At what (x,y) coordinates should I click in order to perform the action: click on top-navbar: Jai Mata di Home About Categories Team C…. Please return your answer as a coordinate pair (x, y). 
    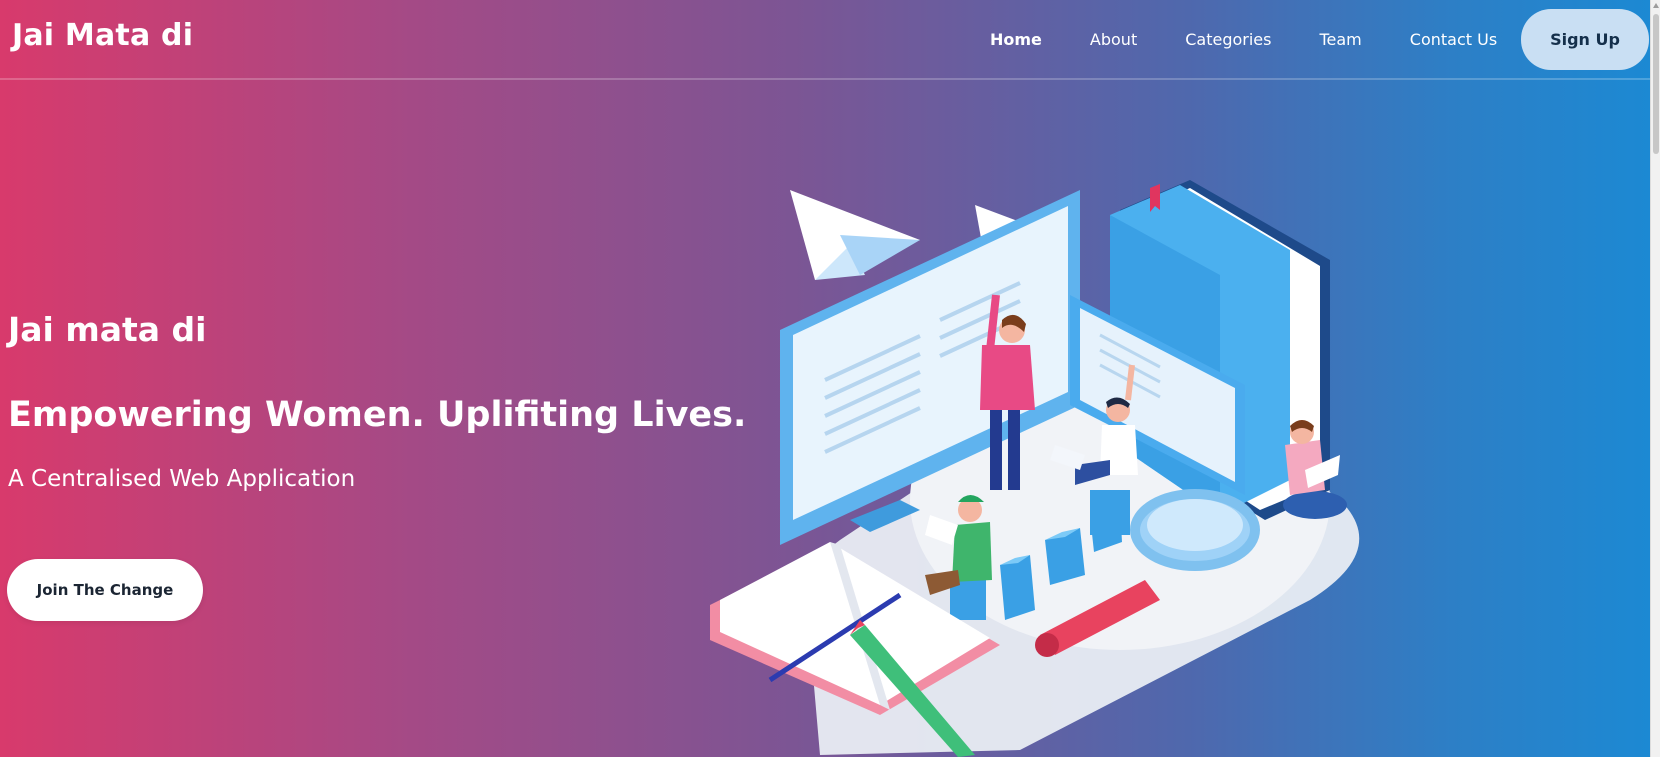
    Looking at the image, I should click on (825, 40).